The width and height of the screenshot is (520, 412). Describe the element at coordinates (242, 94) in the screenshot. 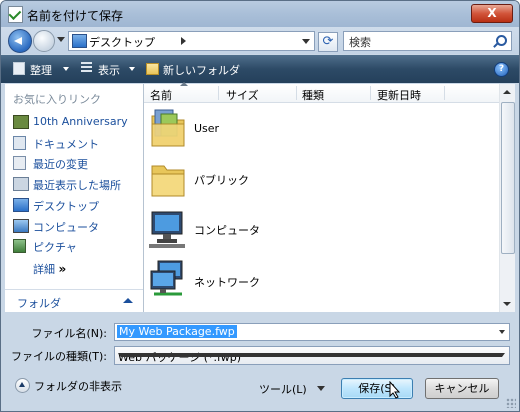

I see `column-size: サイズ` at that location.